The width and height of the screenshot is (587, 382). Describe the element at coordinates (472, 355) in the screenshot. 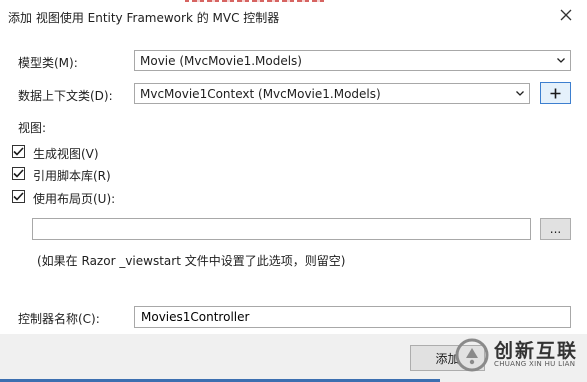

I see `brand-logo-icon` at that location.